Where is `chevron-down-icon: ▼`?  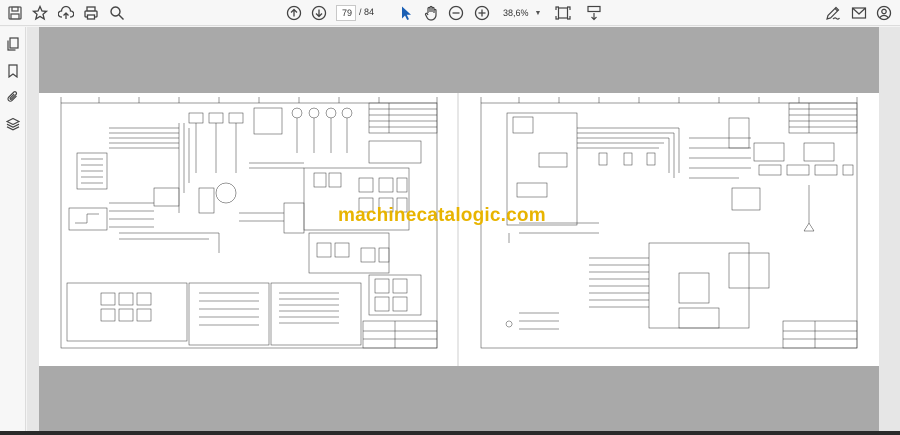
chevron-down-icon: ▼ is located at coordinates (538, 13).